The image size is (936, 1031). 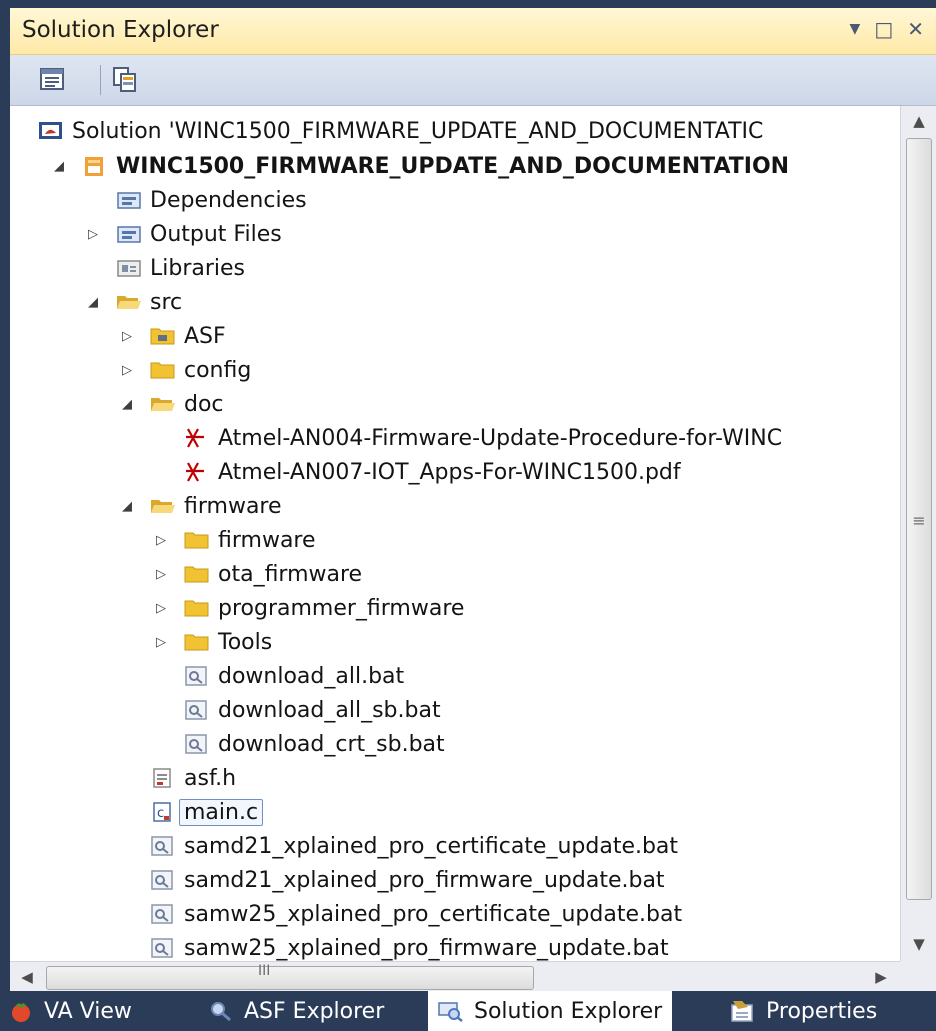 What do you see at coordinates (918, 944) in the screenshot?
I see `scroll-down-icon: ▼` at bounding box center [918, 944].